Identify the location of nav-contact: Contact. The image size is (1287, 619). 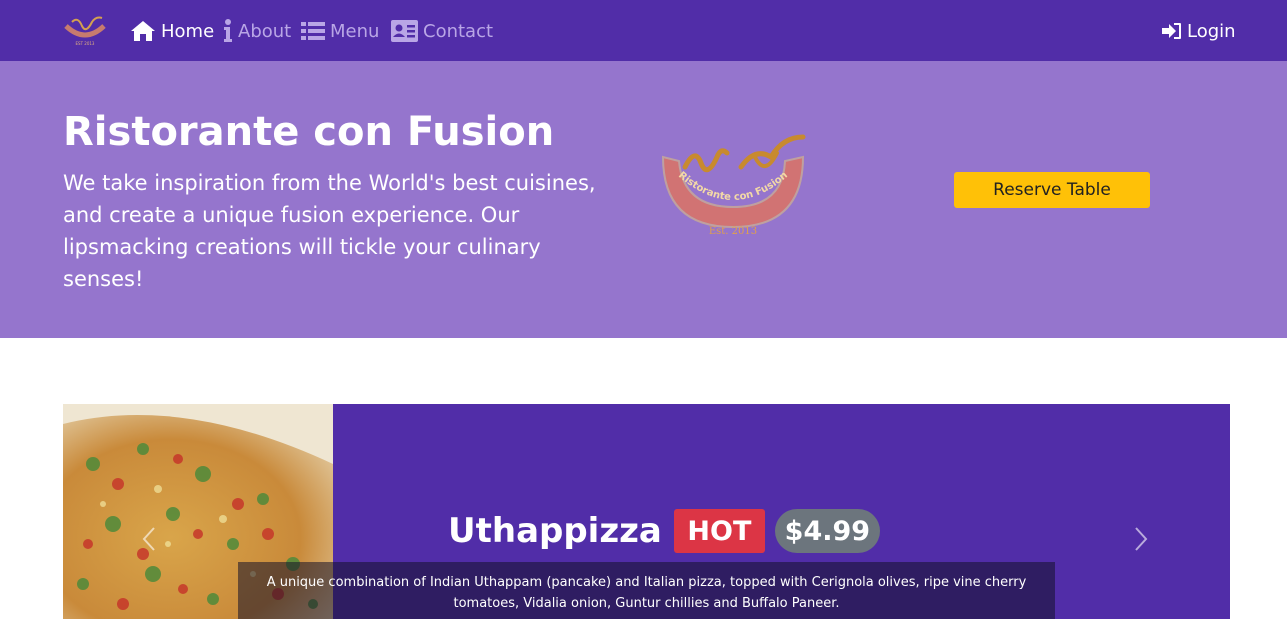
(442, 31).